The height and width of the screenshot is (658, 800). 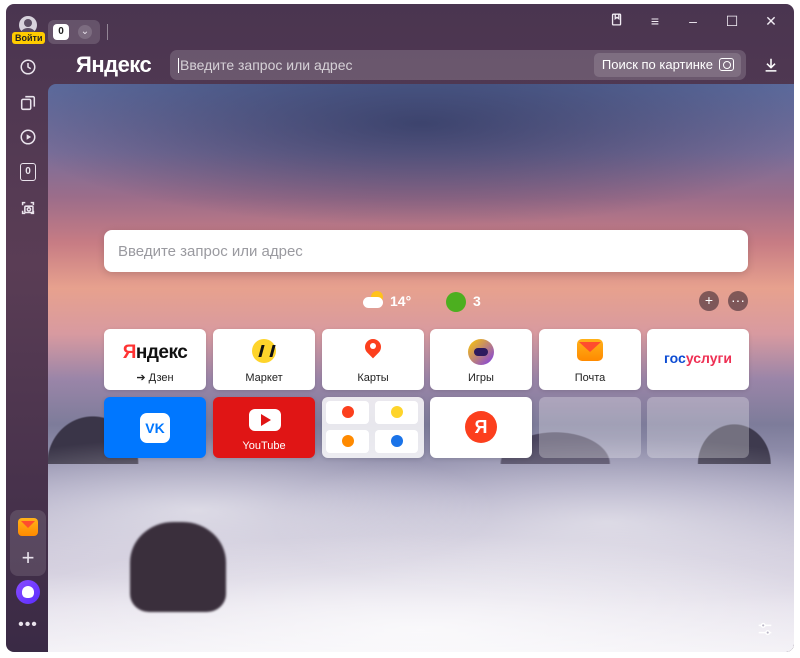 What do you see at coordinates (155, 378) in the screenshot?
I see `tile-label: ➔ Дзен` at bounding box center [155, 378].